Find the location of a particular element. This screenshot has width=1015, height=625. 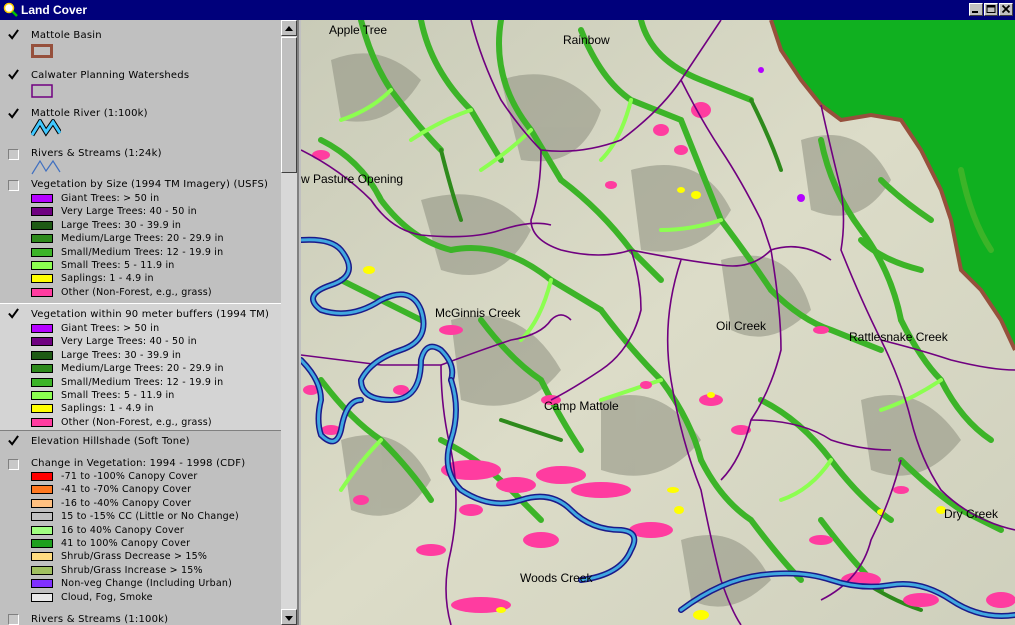

basin-outline-symbol is located at coordinates (42, 51).